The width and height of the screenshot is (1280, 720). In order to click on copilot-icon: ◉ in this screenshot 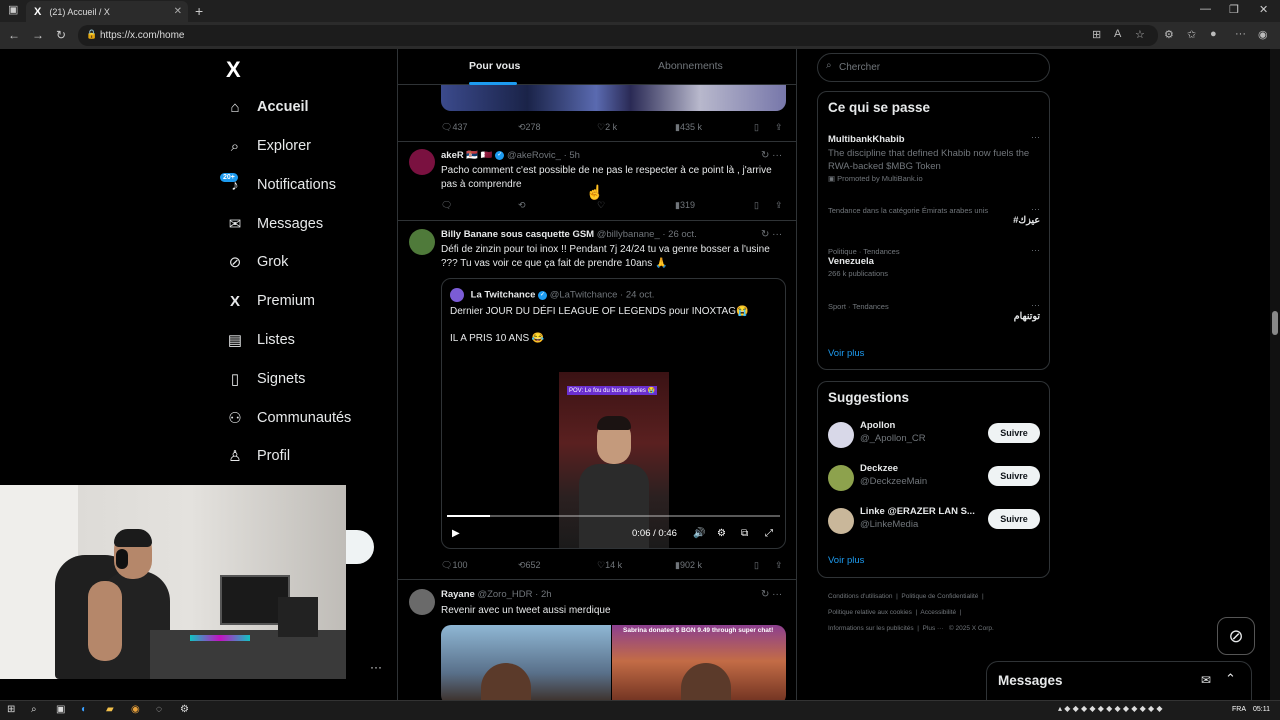, I will do `click(1263, 34)`.